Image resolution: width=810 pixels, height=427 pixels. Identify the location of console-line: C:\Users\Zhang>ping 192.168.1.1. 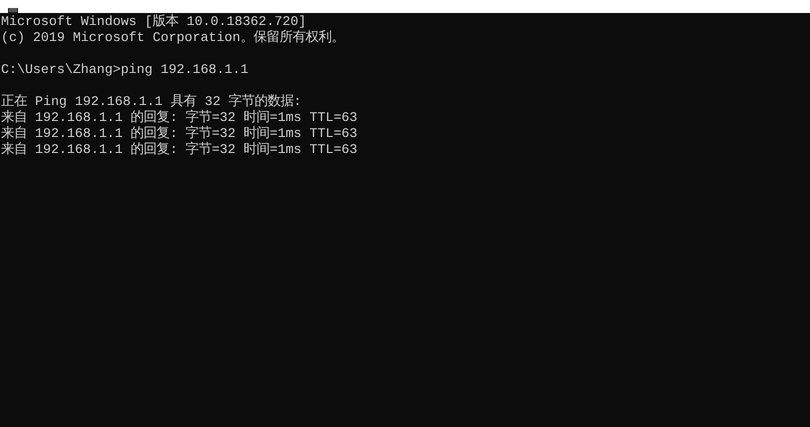
(124, 70).